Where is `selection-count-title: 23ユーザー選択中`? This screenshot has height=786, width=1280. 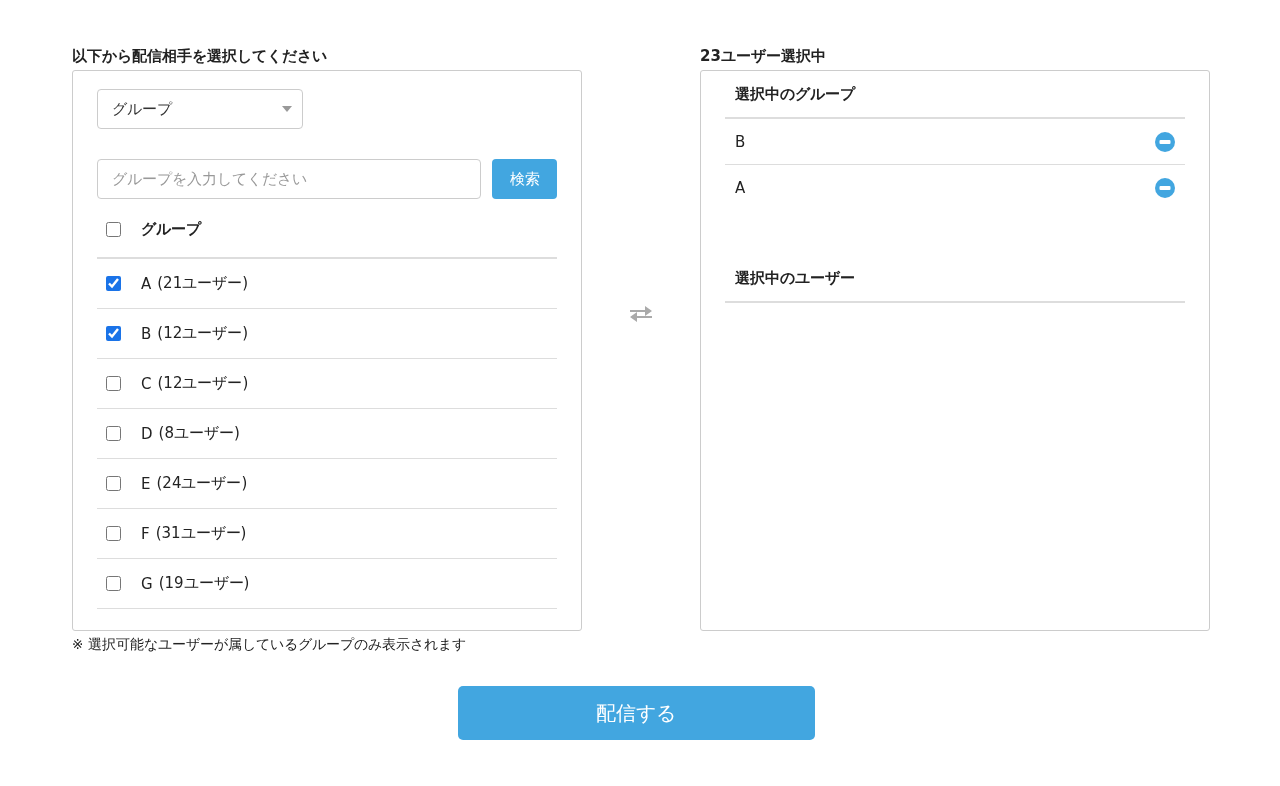
selection-count-title: 23ユーザー選択中 is located at coordinates (763, 56).